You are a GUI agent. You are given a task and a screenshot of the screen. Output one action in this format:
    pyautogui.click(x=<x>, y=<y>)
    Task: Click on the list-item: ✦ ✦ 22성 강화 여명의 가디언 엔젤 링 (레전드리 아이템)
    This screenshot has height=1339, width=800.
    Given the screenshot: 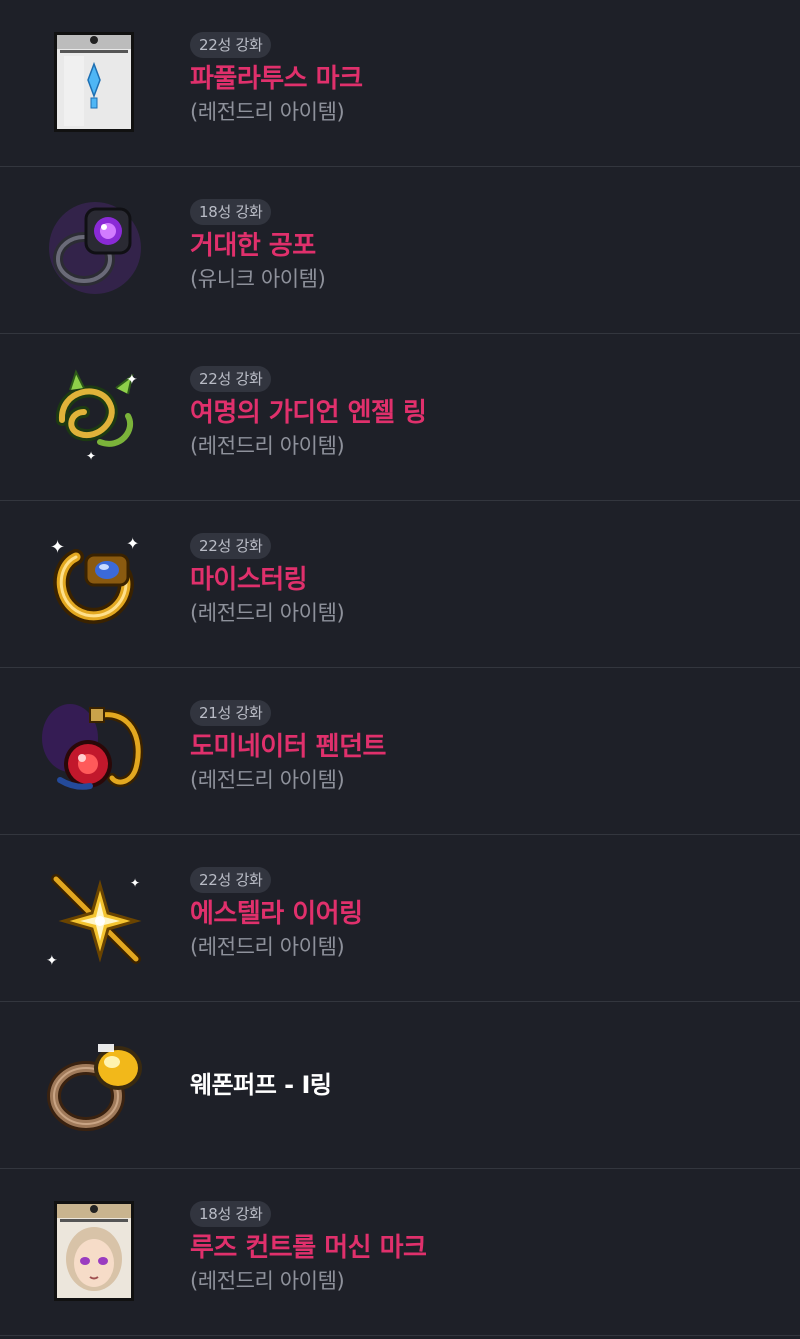 What is the action you would take?
    pyautogui.click(x=400, y=417)
    